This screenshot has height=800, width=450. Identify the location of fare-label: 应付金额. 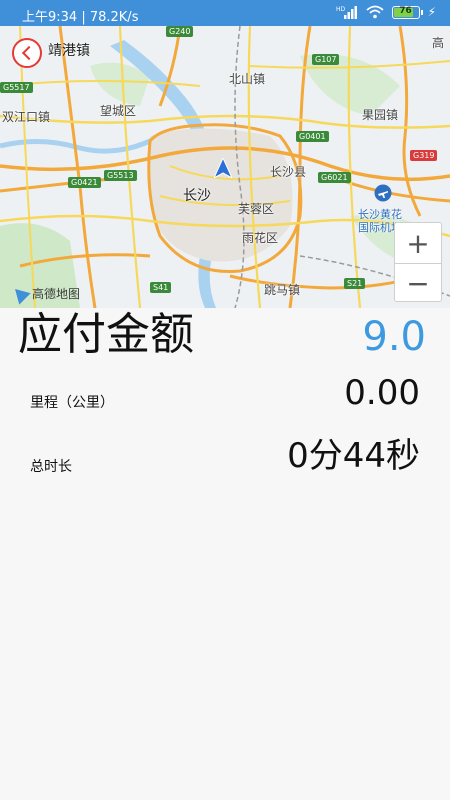
(106, 334).